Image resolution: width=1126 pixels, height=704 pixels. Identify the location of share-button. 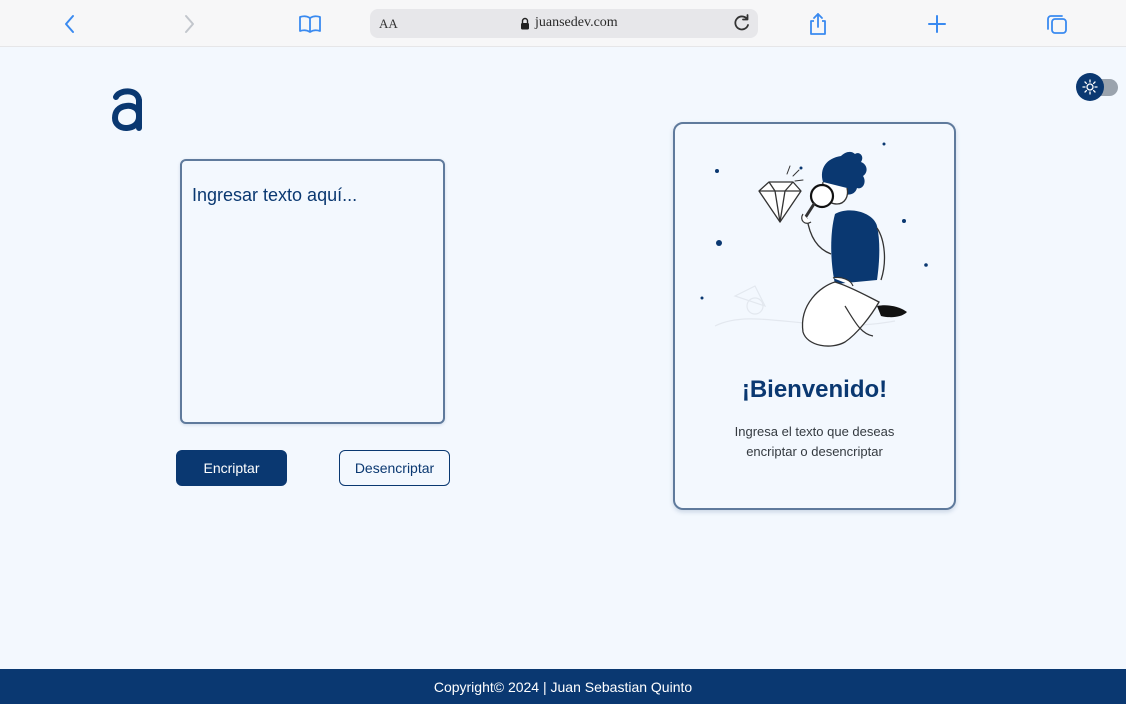
(818, 24).